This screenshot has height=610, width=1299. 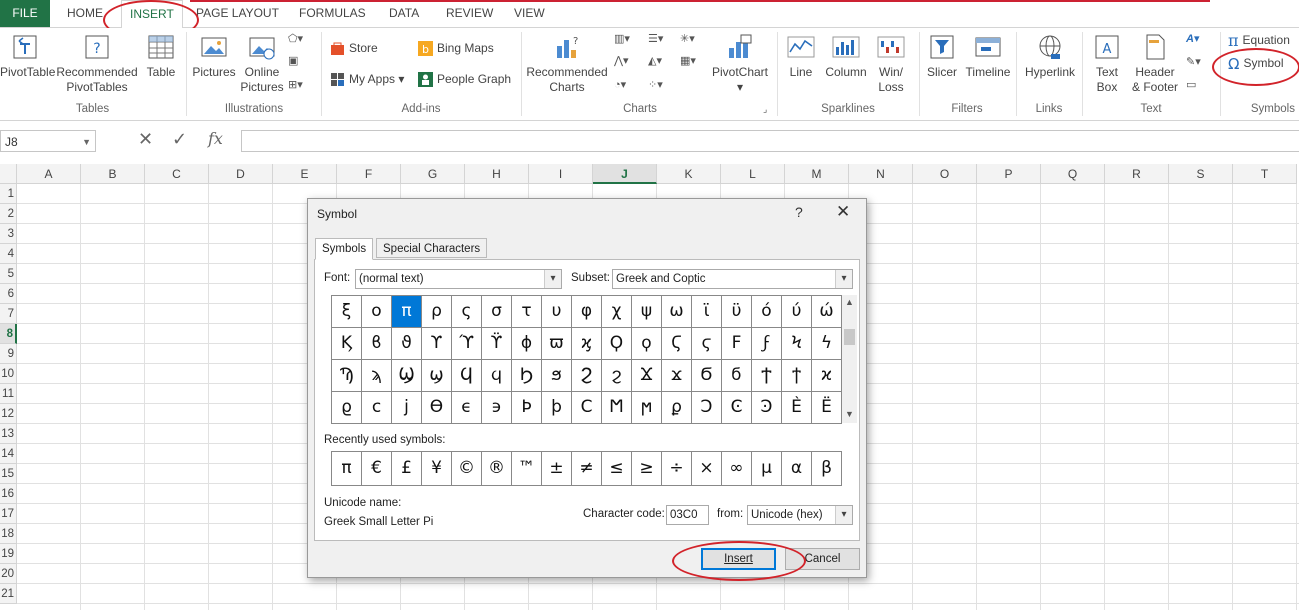 I want to click on signature-line-icon: ✎▾, so click(x=1193, y=61).